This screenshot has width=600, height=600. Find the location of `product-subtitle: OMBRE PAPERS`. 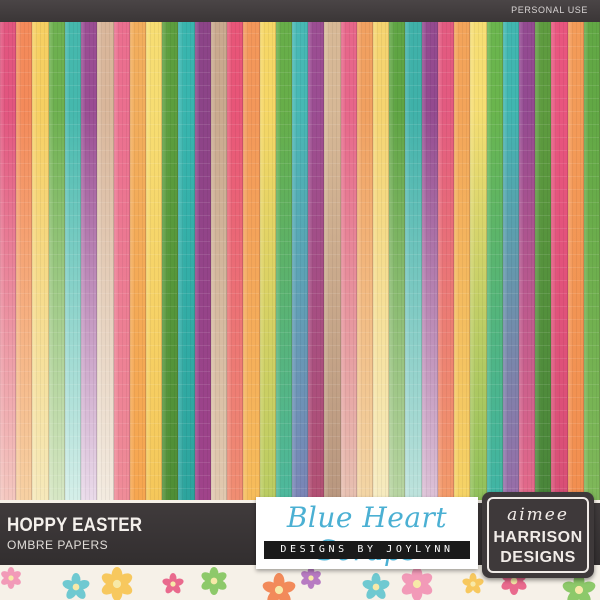

product-subtitle: OMBRE PAPERS is located at coordinates (58, 545).